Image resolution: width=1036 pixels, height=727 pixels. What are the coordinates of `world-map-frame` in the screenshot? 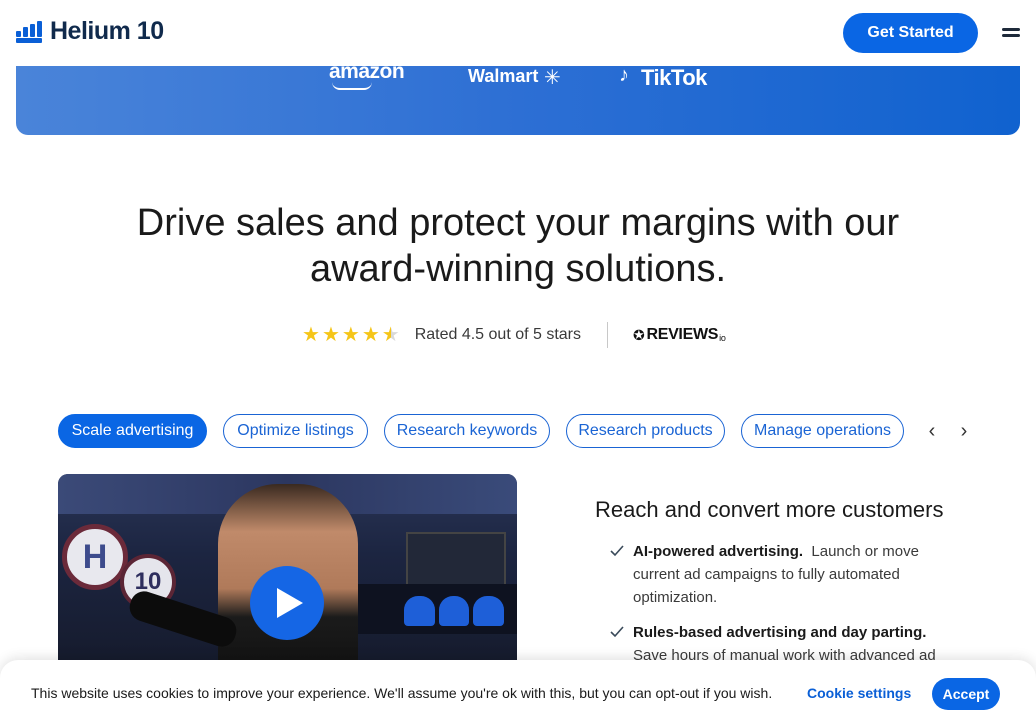 It's located at (456, 562).